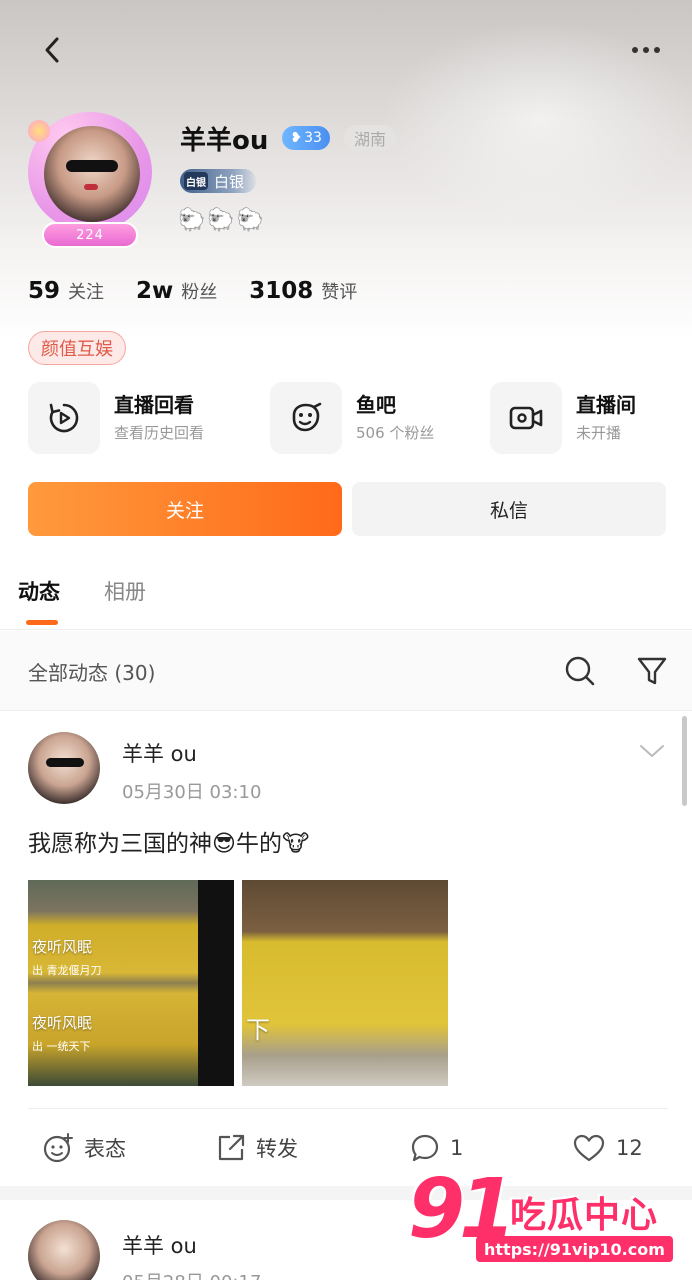 Image resolution: width=692 pixels, height=1280 pixels. I want to click on image-subcaption: 出 一统天下, so click(61, 1046).